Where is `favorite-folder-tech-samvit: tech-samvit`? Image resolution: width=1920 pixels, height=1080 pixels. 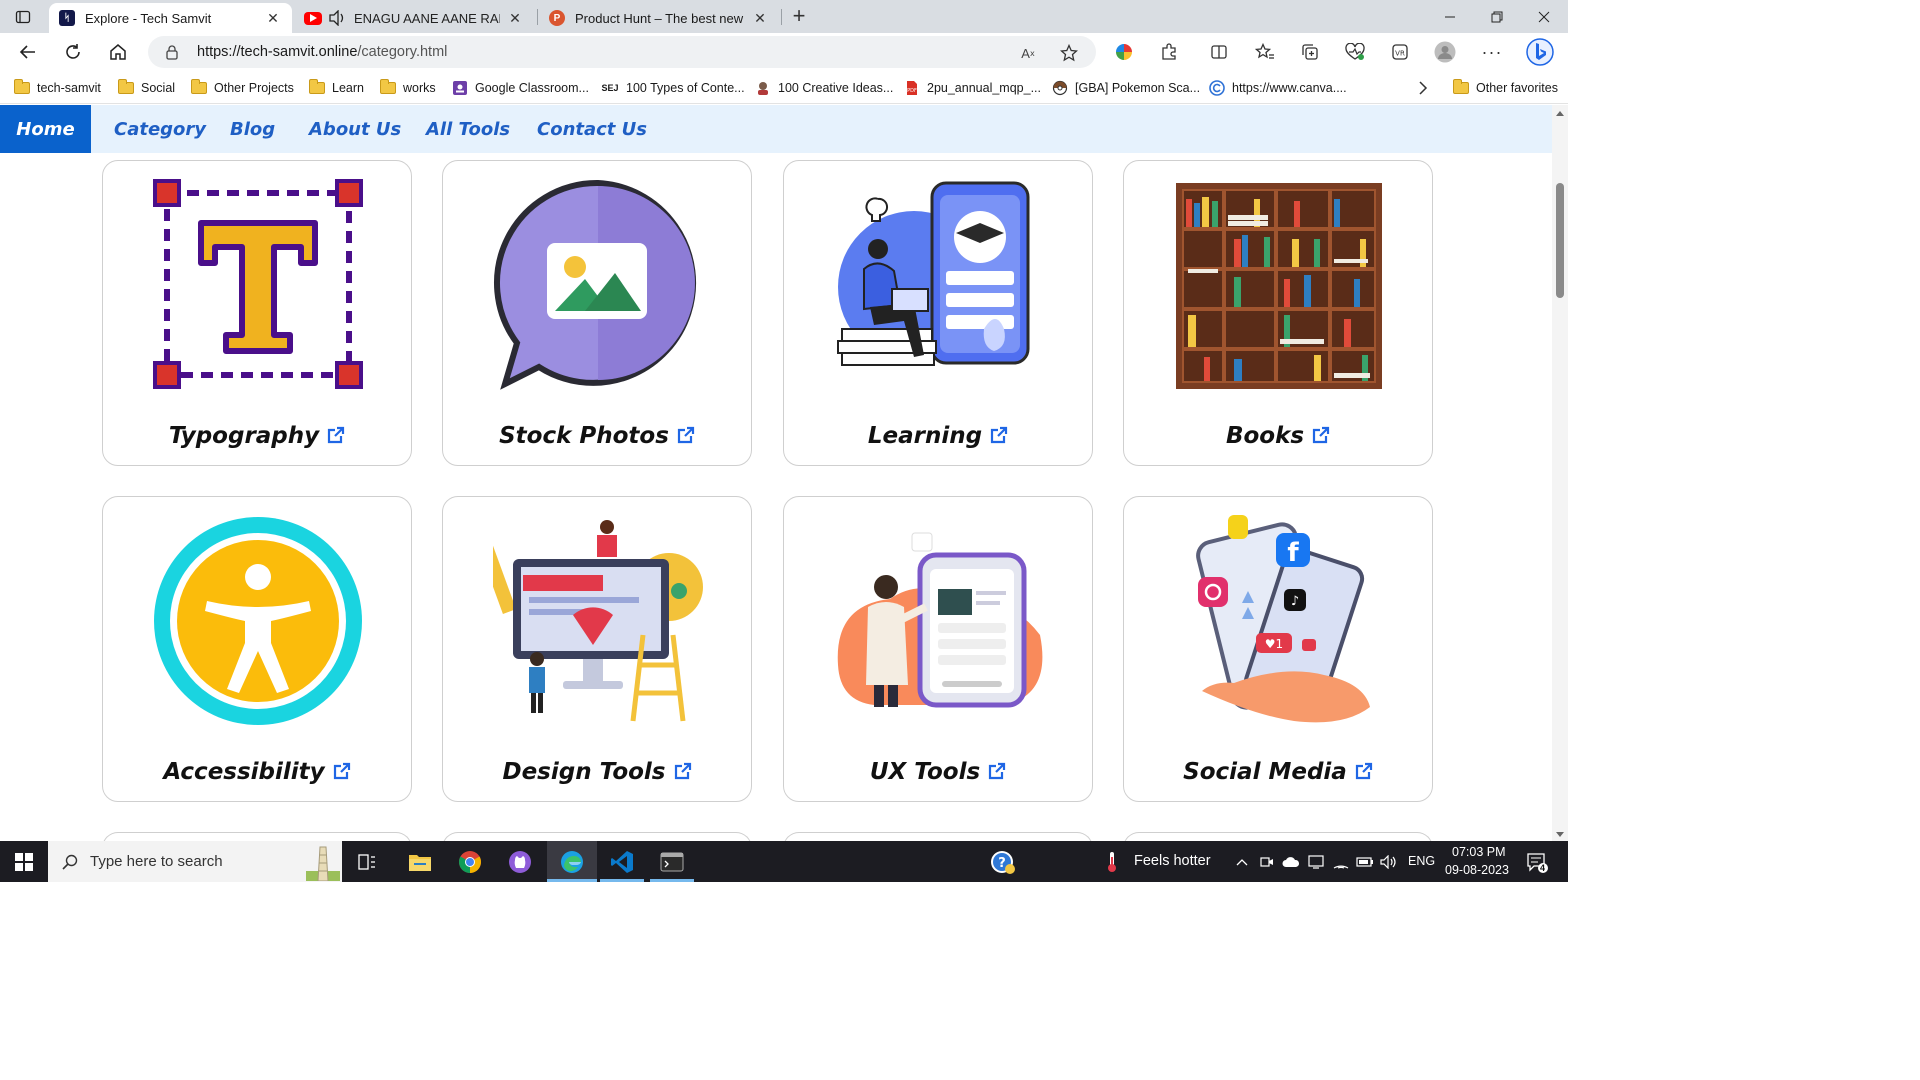
favorite-folder-tech-samvit: tech-samvit is located at coordinates (57, 88).